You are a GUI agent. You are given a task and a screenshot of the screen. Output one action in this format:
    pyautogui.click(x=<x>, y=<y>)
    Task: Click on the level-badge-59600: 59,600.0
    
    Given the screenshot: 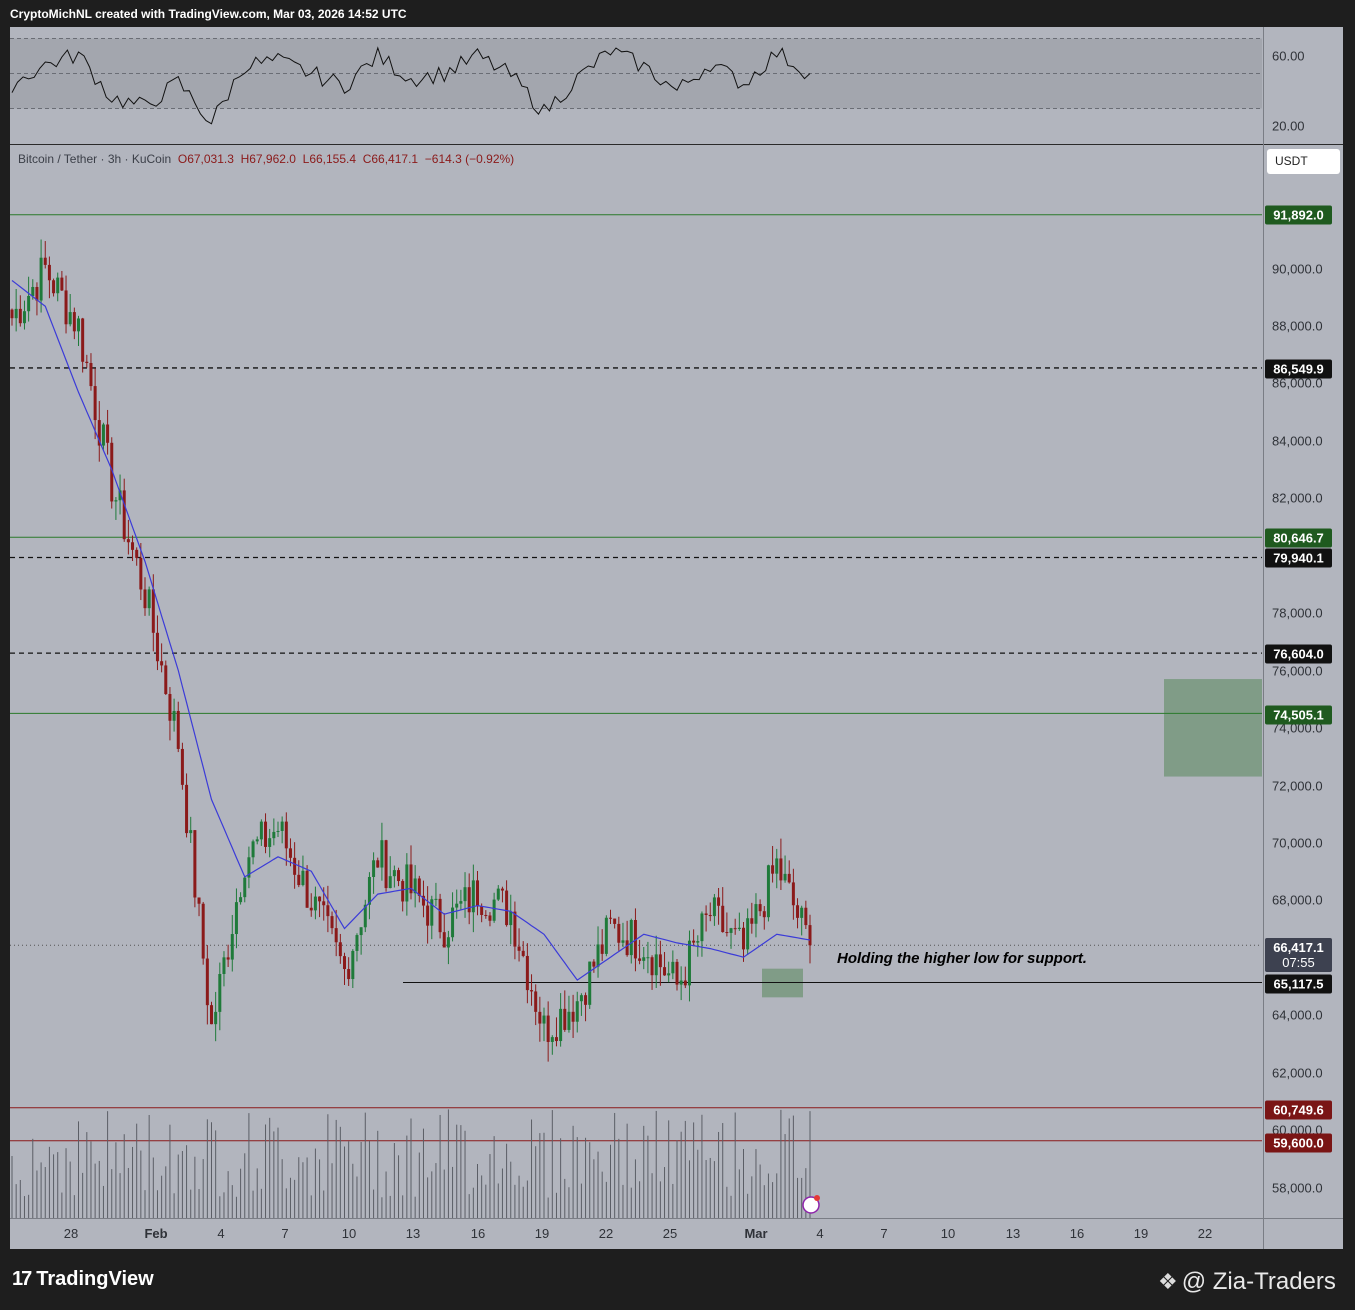 What is the action you would take?
    pyautogui.click(x=1298, y=1143)
    